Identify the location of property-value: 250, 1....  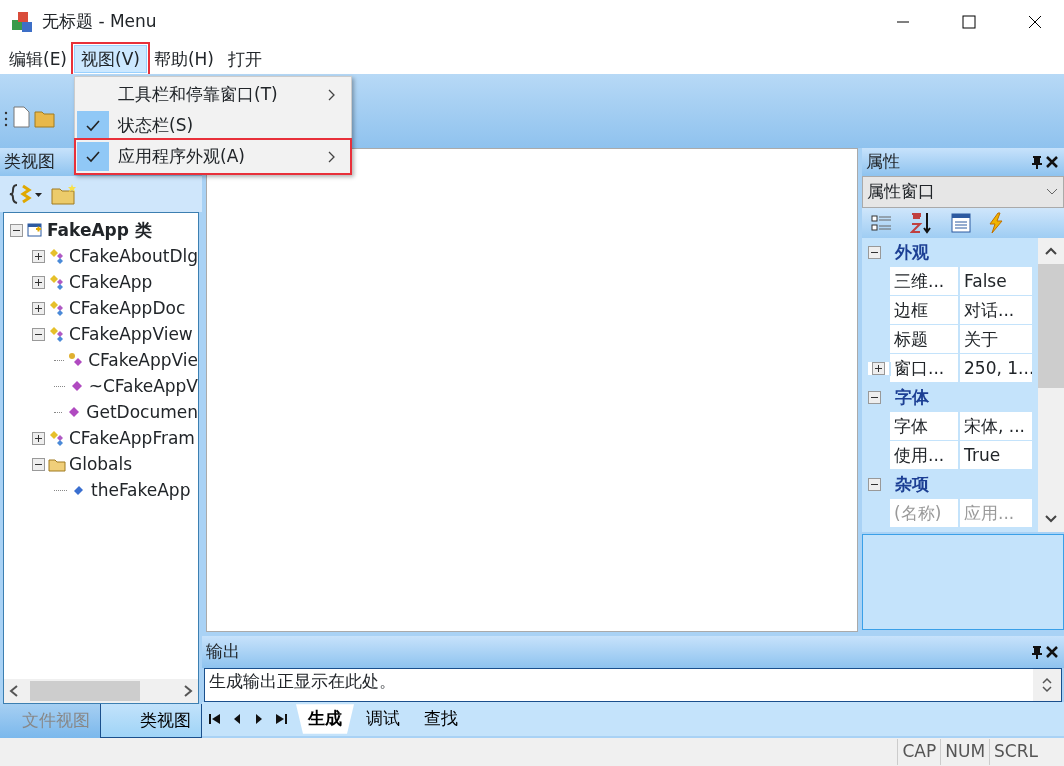
(997, 368).